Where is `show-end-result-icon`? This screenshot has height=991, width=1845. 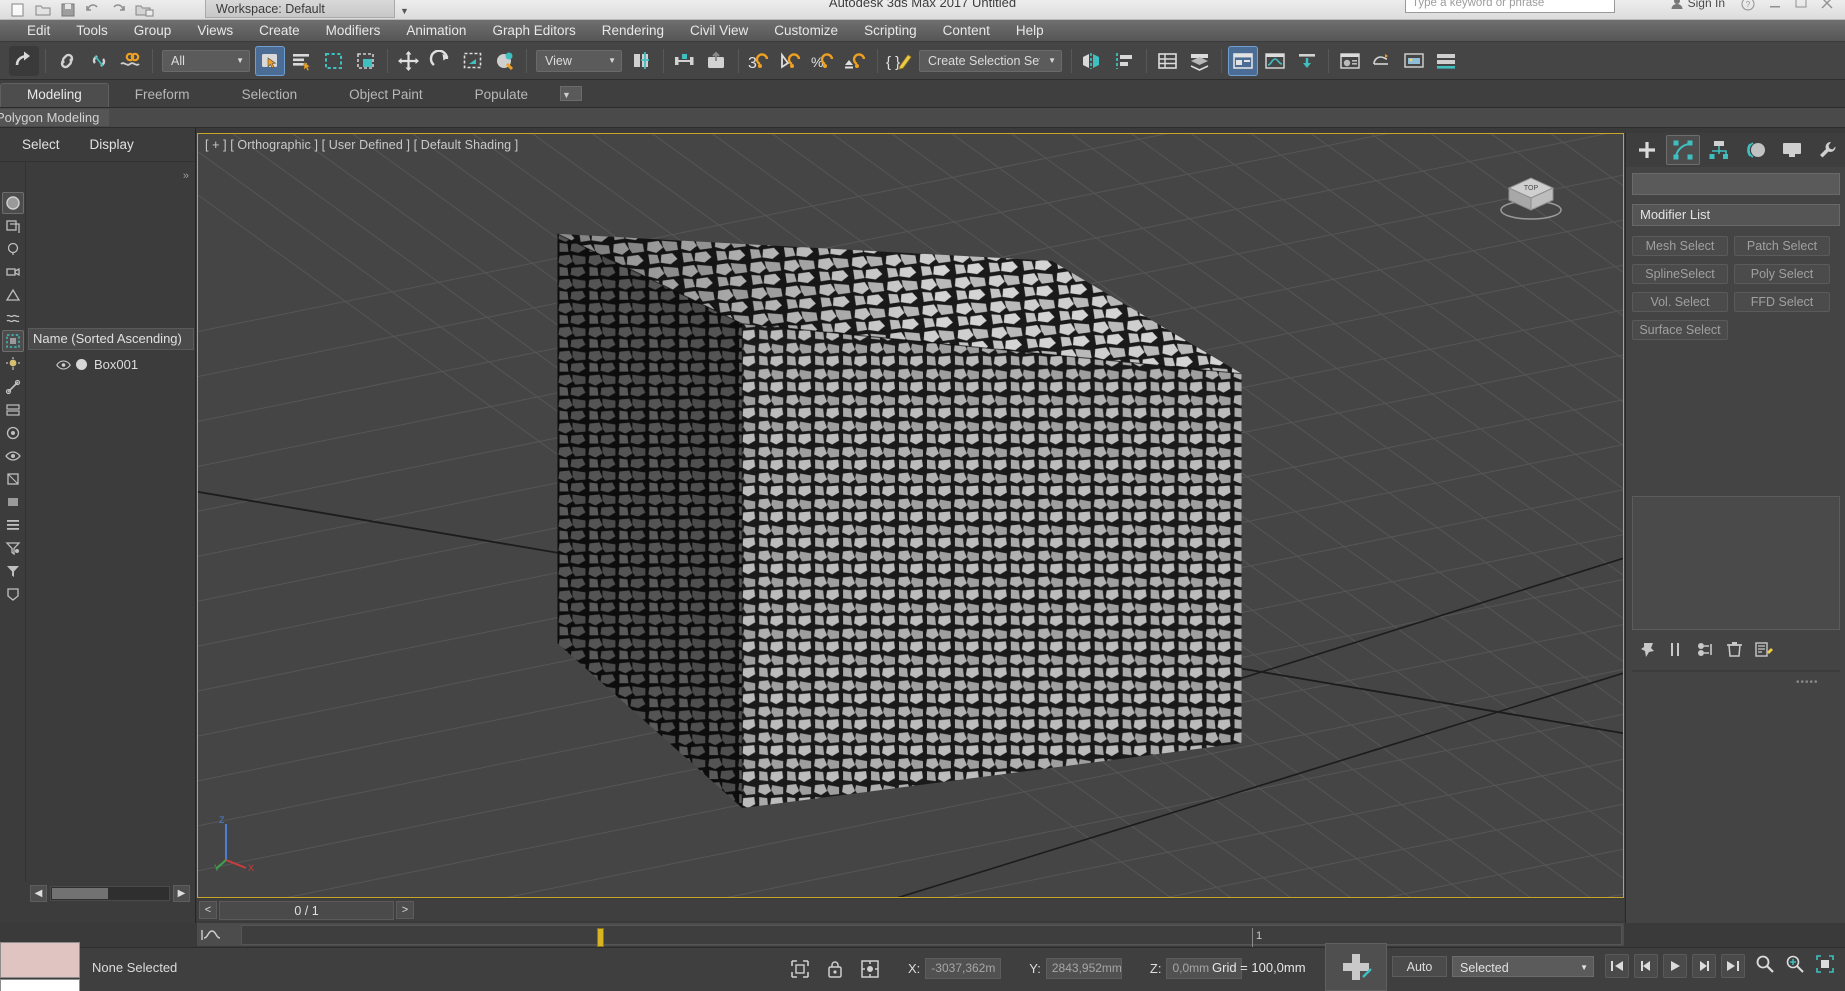
show-end-result-icon is located at coordinates (1676, 649).